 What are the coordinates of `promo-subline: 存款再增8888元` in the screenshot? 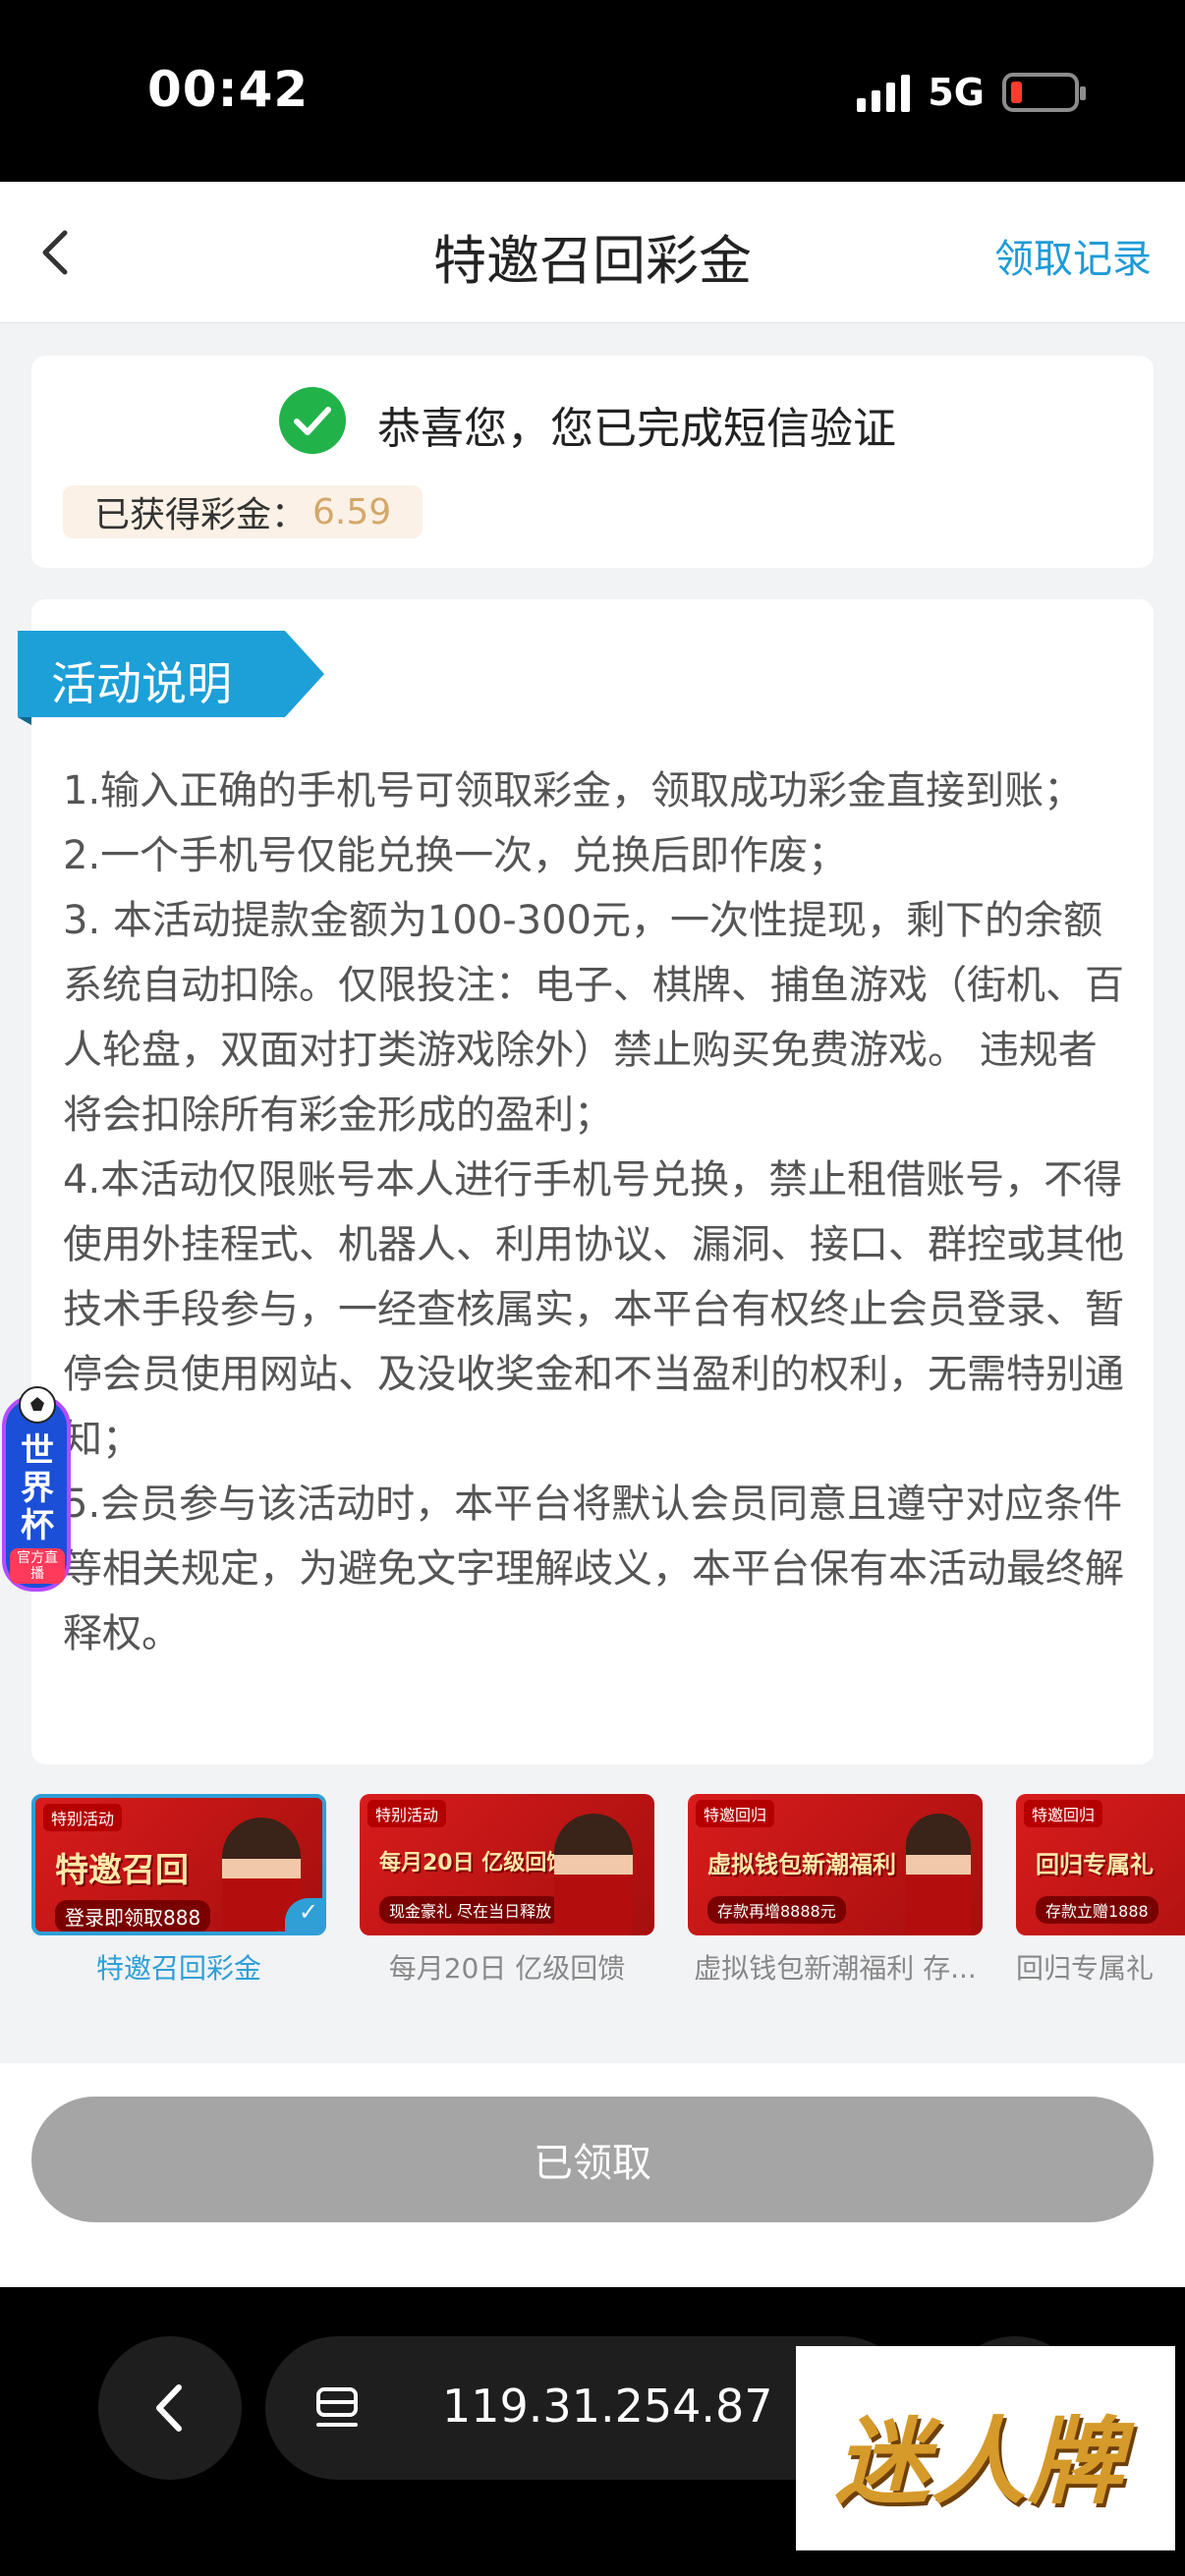 It's located at (777, 1910).